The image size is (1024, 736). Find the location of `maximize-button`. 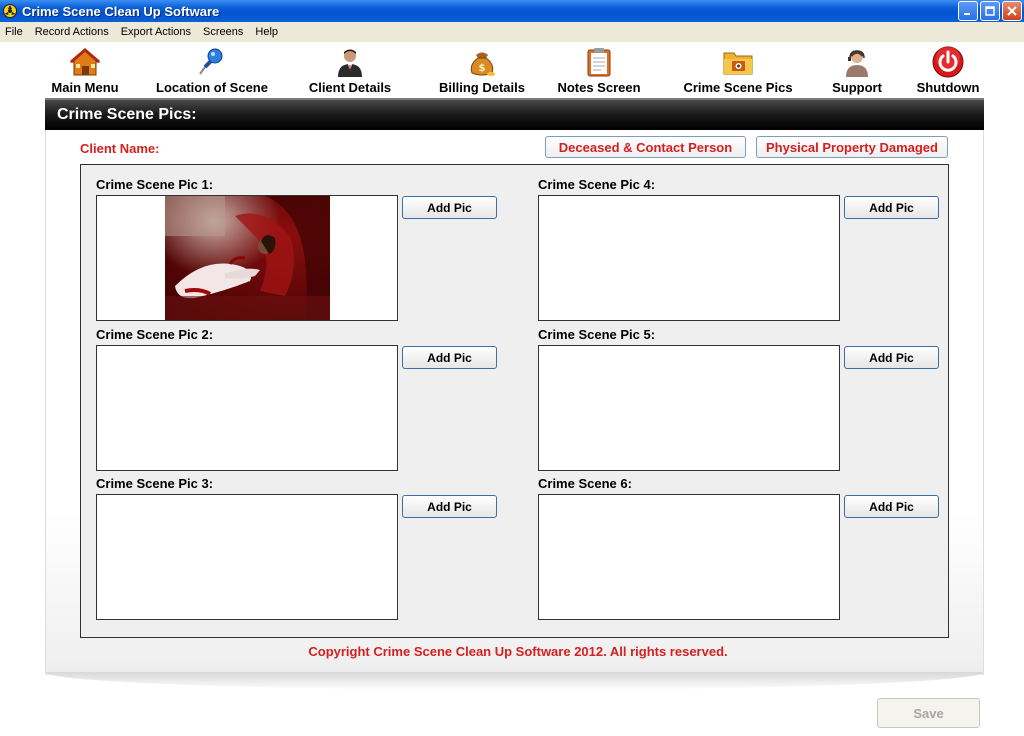

maximize-button is located at coordinates (990, 11).